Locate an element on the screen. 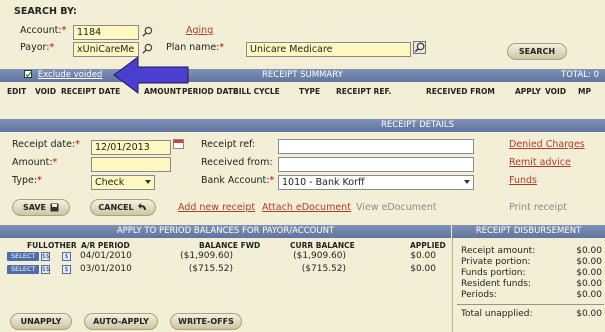 Image resolution: width=605 pixels, height=332 pixels. checkmark-icon is located at coordinates (28, 73).